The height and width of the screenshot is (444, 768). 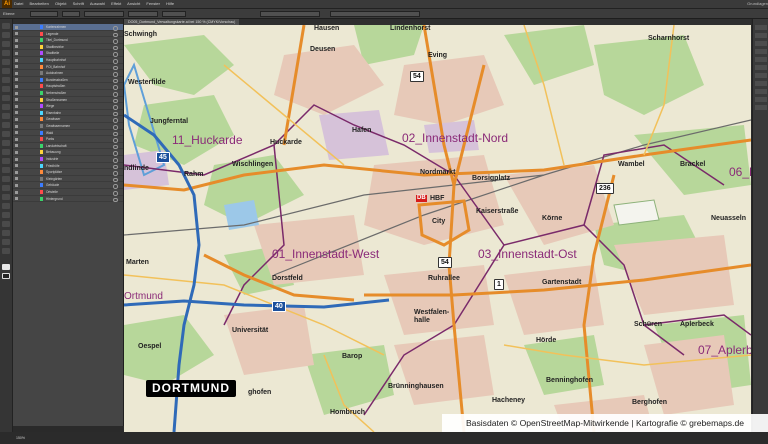 What do you see at coordinates (68, 60) in the screenshot?
I see `layer-row: Hauptbahnhof` at bounding box center [68, 60].